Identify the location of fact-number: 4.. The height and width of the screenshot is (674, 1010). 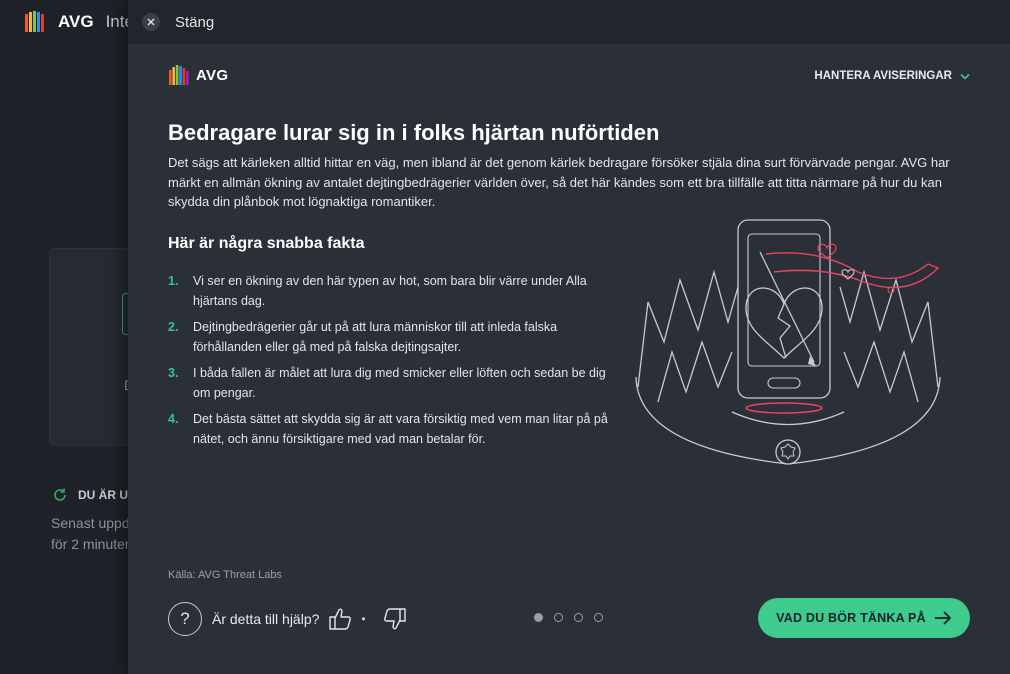
(173, 419).